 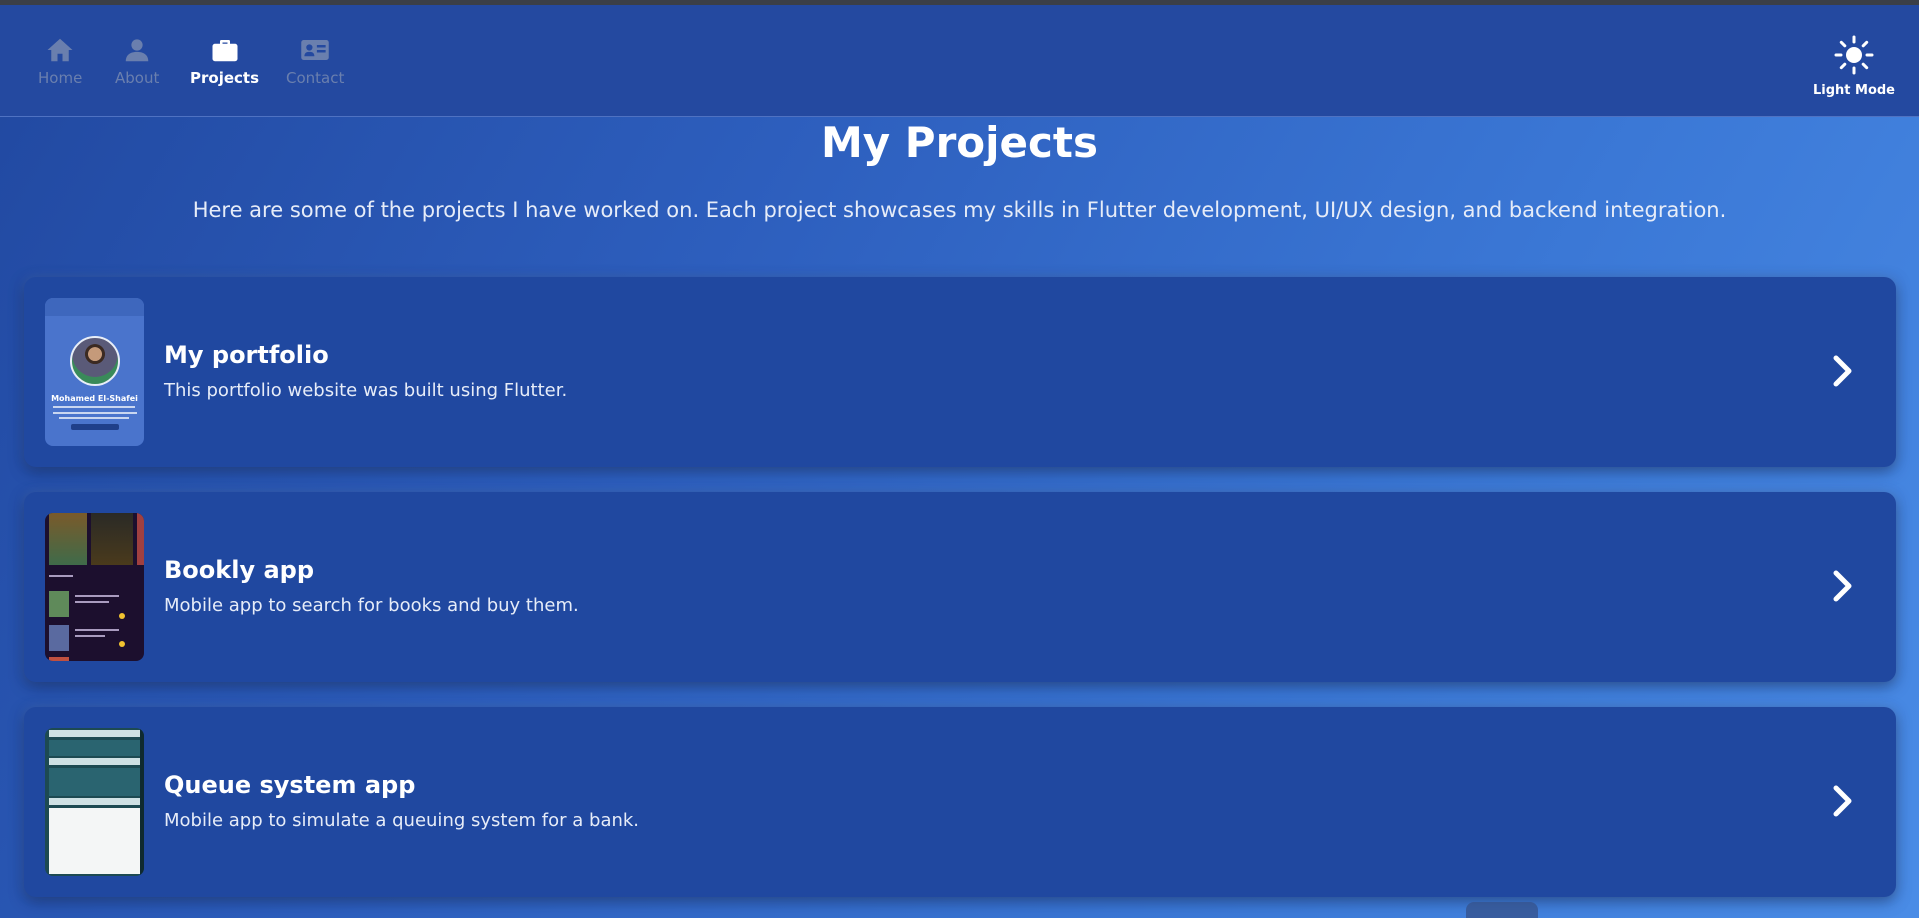 What do you see at coordinates (315, 61) in the screenshot?
I see `nav-item-contact: Contact` at bounding box center [315, 61].